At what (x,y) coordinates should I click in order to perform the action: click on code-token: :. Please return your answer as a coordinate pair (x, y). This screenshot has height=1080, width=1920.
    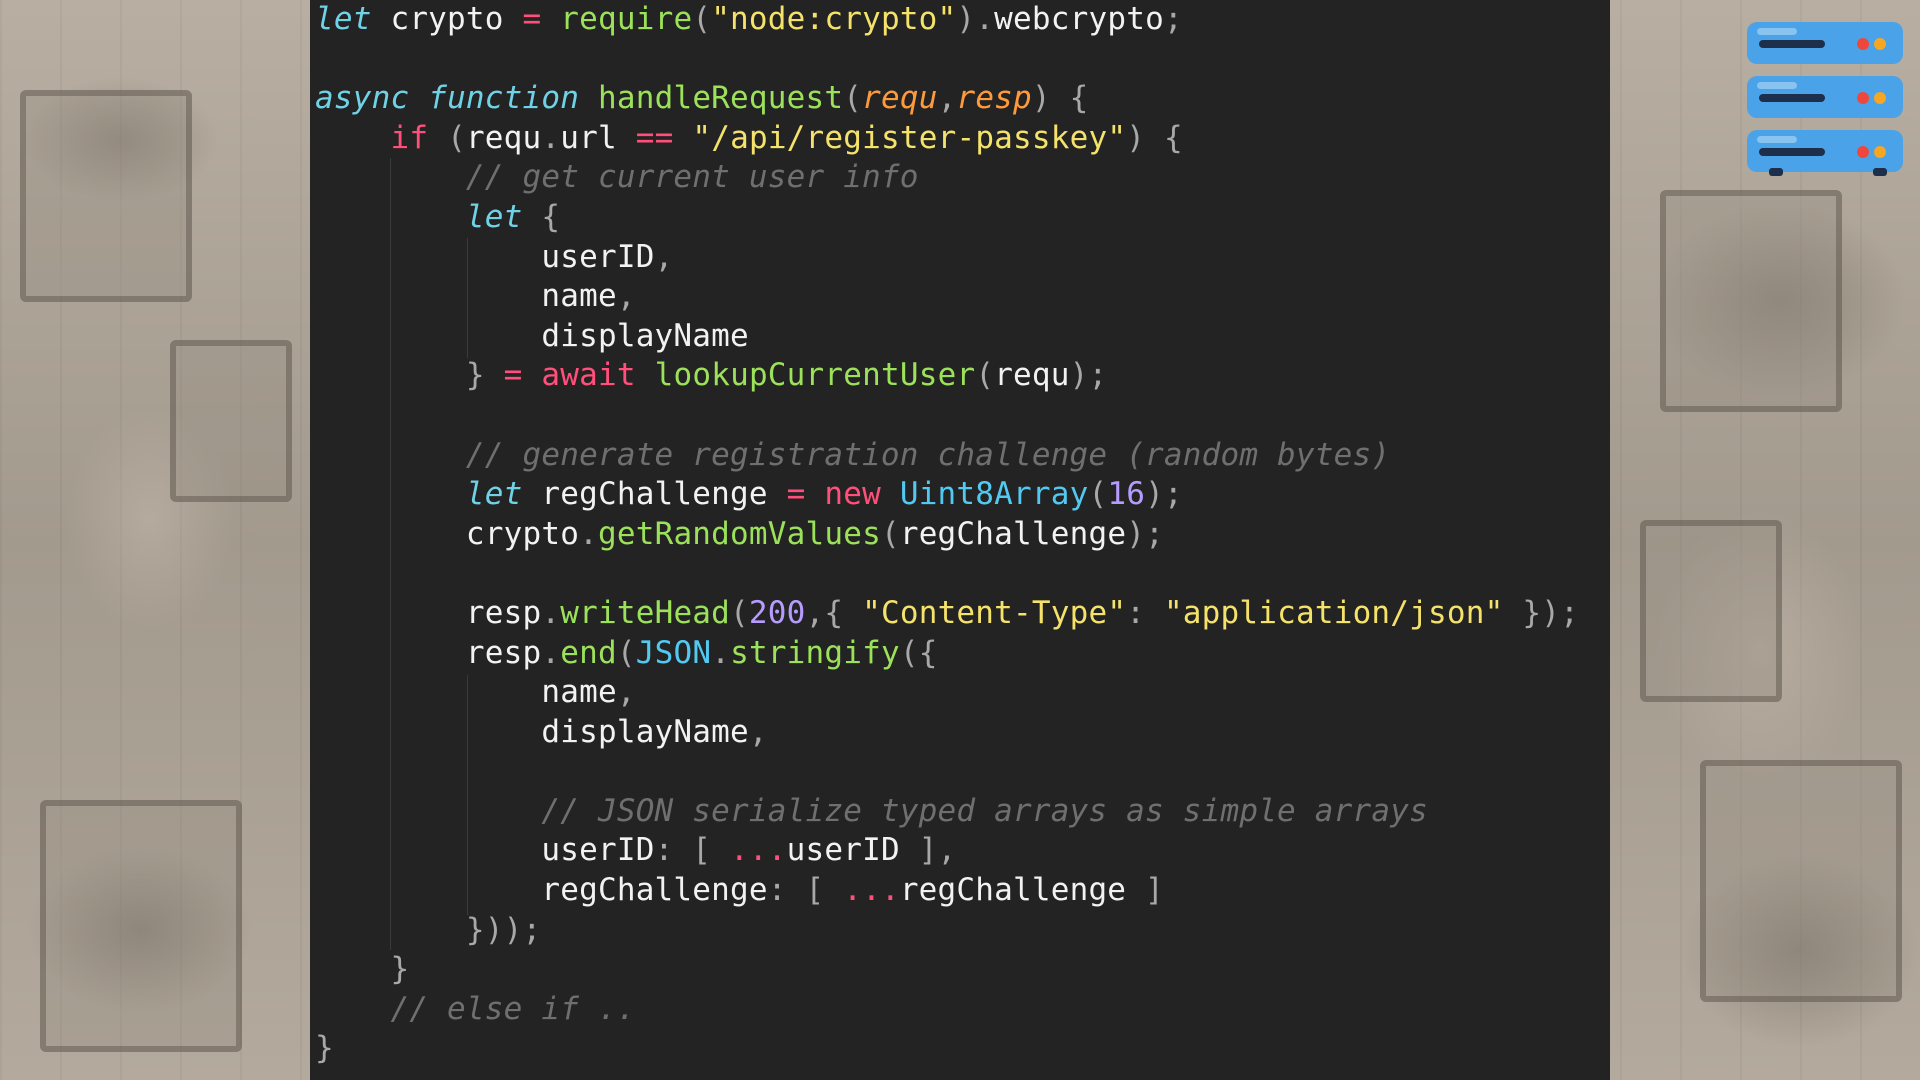
    Looking at the image, I should click on (1145, 612).